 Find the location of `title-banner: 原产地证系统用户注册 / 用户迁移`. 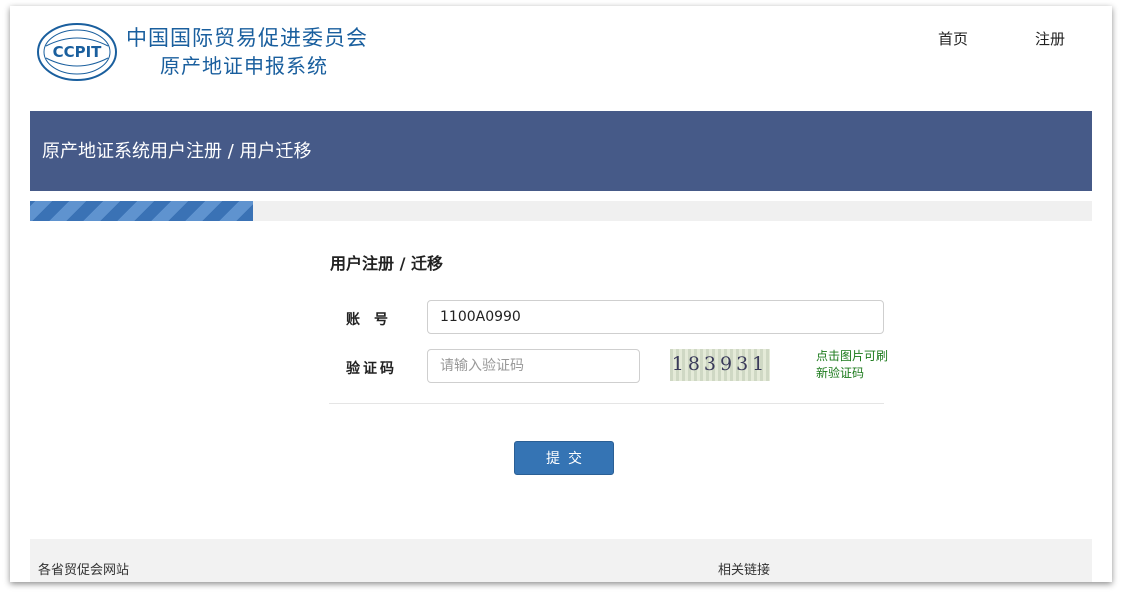

title-banner: 原产地证系统用户注册 / 用户迁移 is located at coordinates (561, 151).